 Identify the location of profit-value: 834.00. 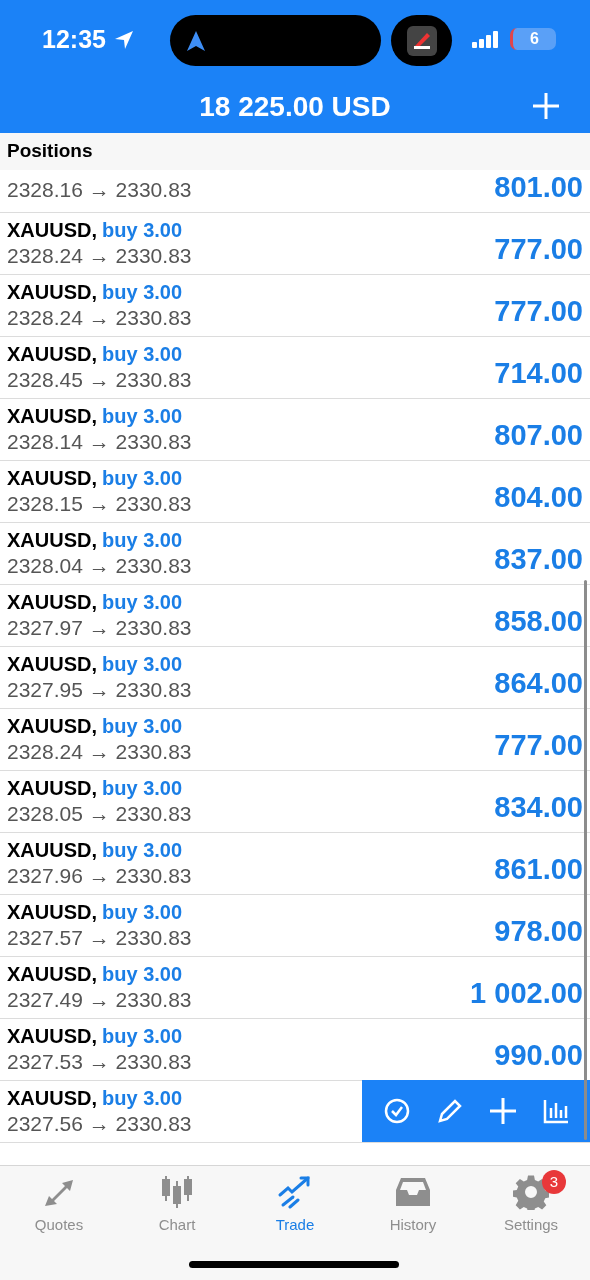
(539, 807).